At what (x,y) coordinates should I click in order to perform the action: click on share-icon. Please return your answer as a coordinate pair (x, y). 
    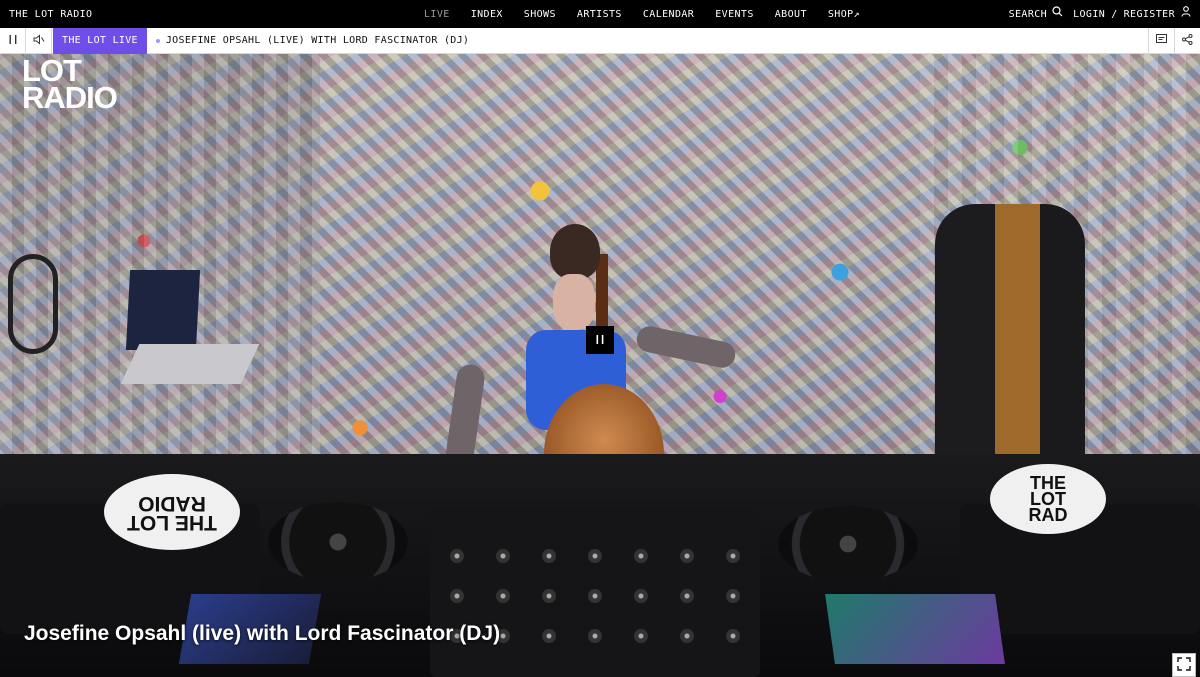
    Looking at the image, I should click on (1187, 41).